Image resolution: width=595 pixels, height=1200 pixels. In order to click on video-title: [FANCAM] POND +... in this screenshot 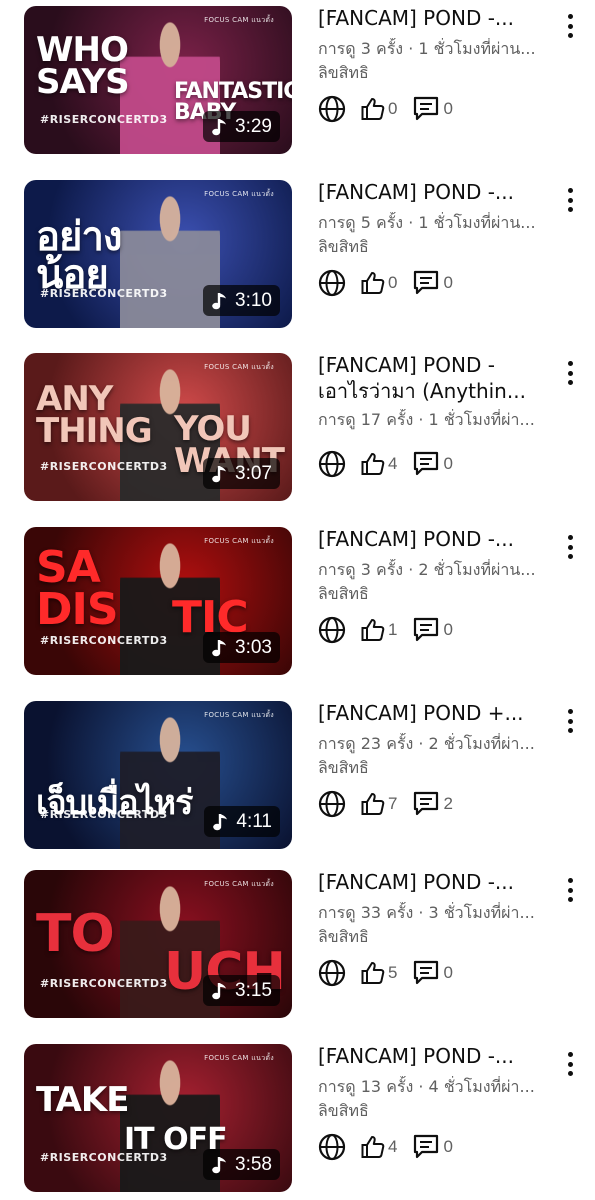, I will do `click(432, 713)`.